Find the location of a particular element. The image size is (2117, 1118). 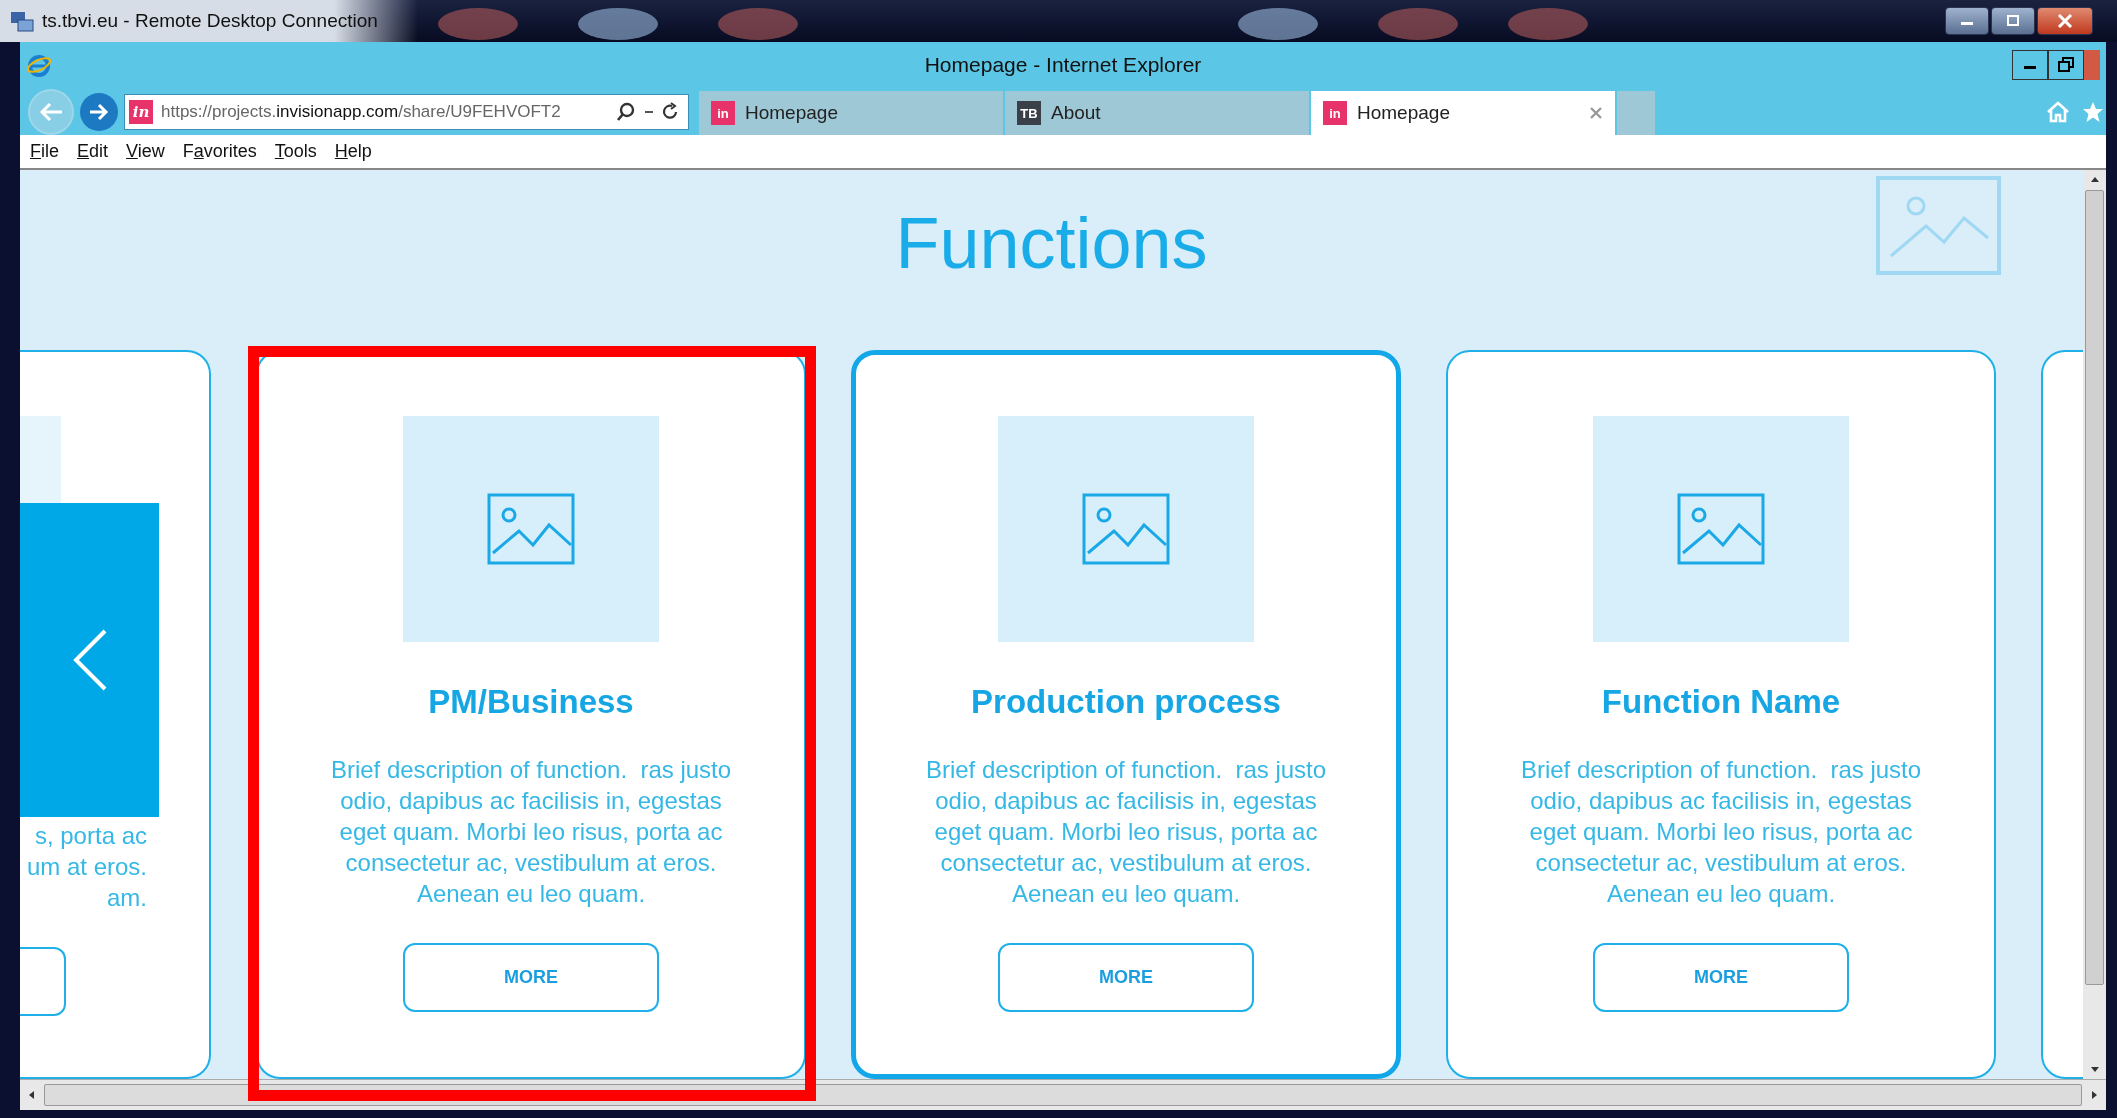

vertical-scrollbar is located at coordinates (2094, 624).